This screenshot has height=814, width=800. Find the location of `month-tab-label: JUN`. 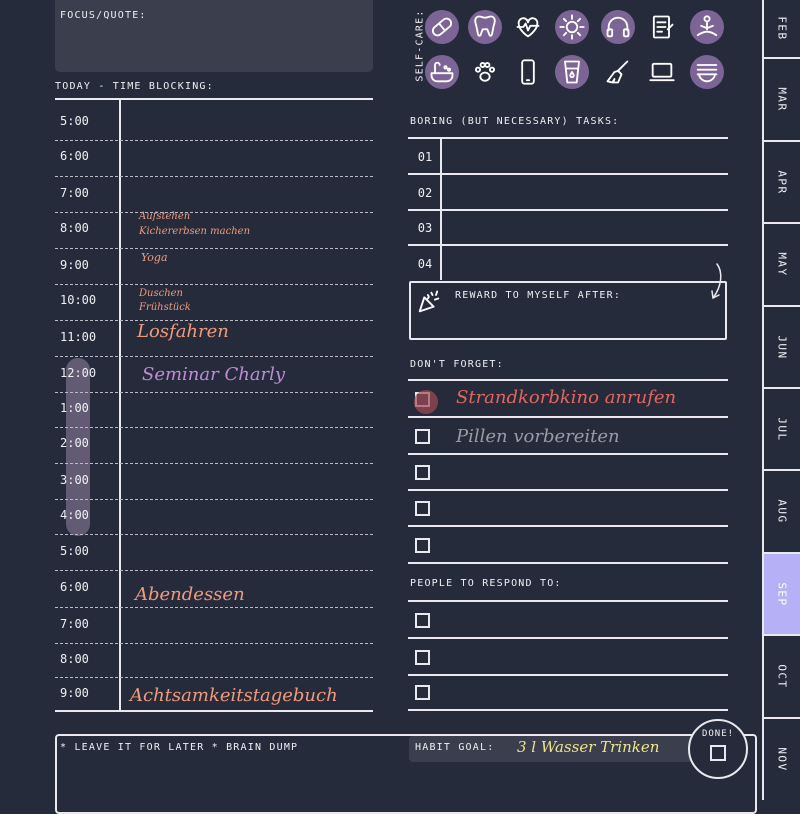

month-tab-label: JUN is located at coordinates (782, 347).